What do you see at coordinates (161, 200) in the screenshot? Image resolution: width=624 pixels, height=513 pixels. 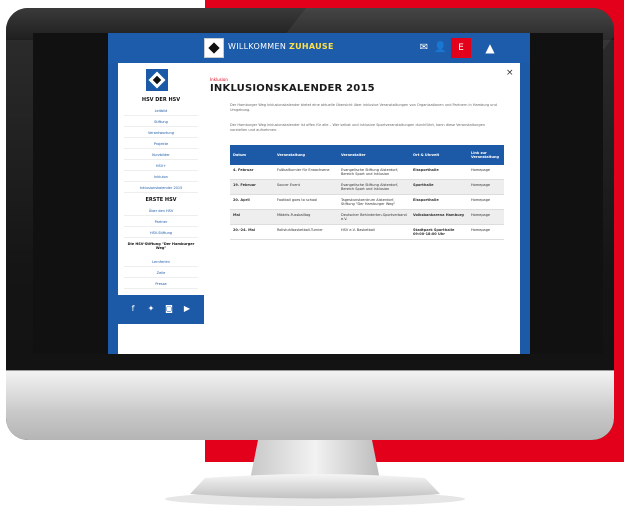 I see `sidebar-section: ERSTE HSV` at bounding box center [161, 200].